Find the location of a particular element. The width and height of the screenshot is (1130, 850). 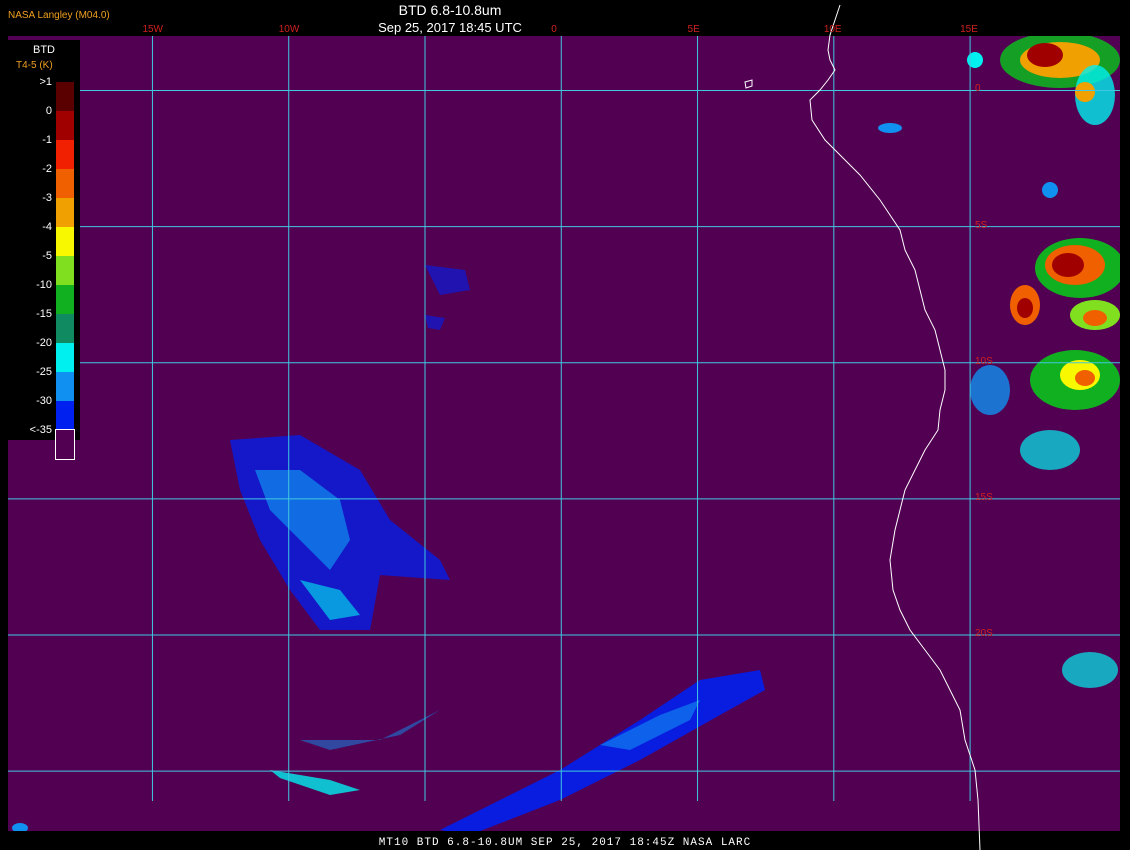

latitude-label: 0 is located at coordinates (978, 89).